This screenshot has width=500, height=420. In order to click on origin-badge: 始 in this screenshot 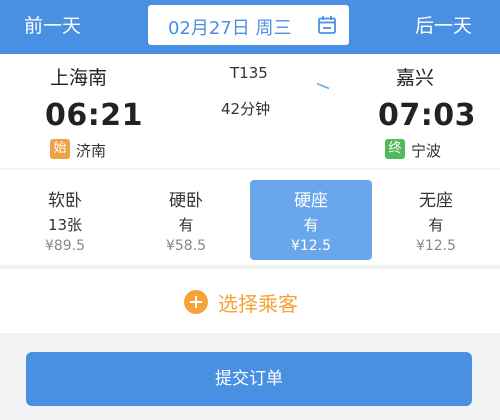, I will do `click(60, 149)`.